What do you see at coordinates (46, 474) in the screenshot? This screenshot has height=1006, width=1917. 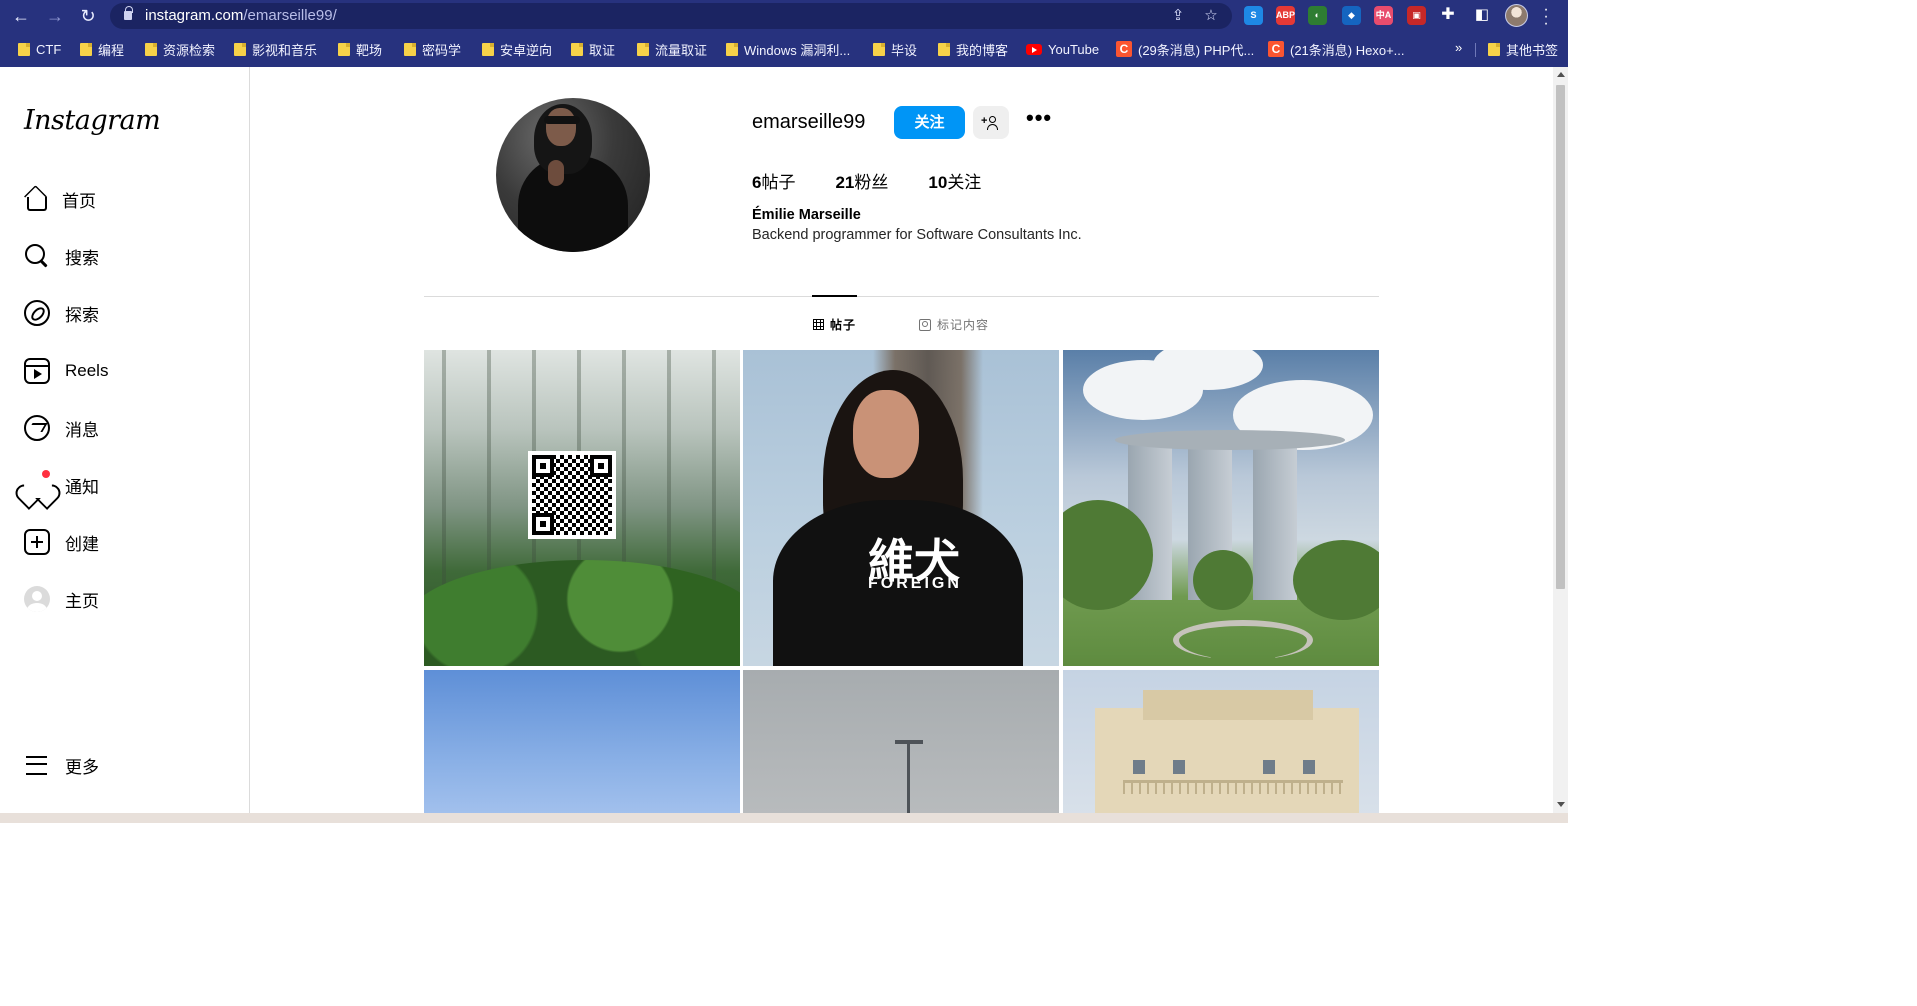 I see `notification-dot` at bounding box center [46, 474].